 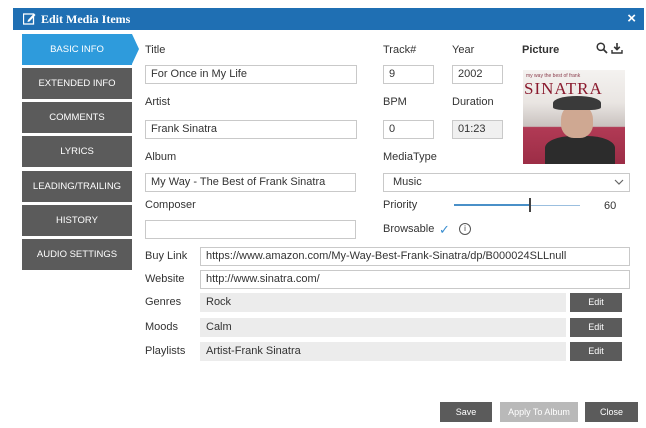 I want to click on sidebar-item-basic-info: BASIC INFO, so click(x=80, y=49).